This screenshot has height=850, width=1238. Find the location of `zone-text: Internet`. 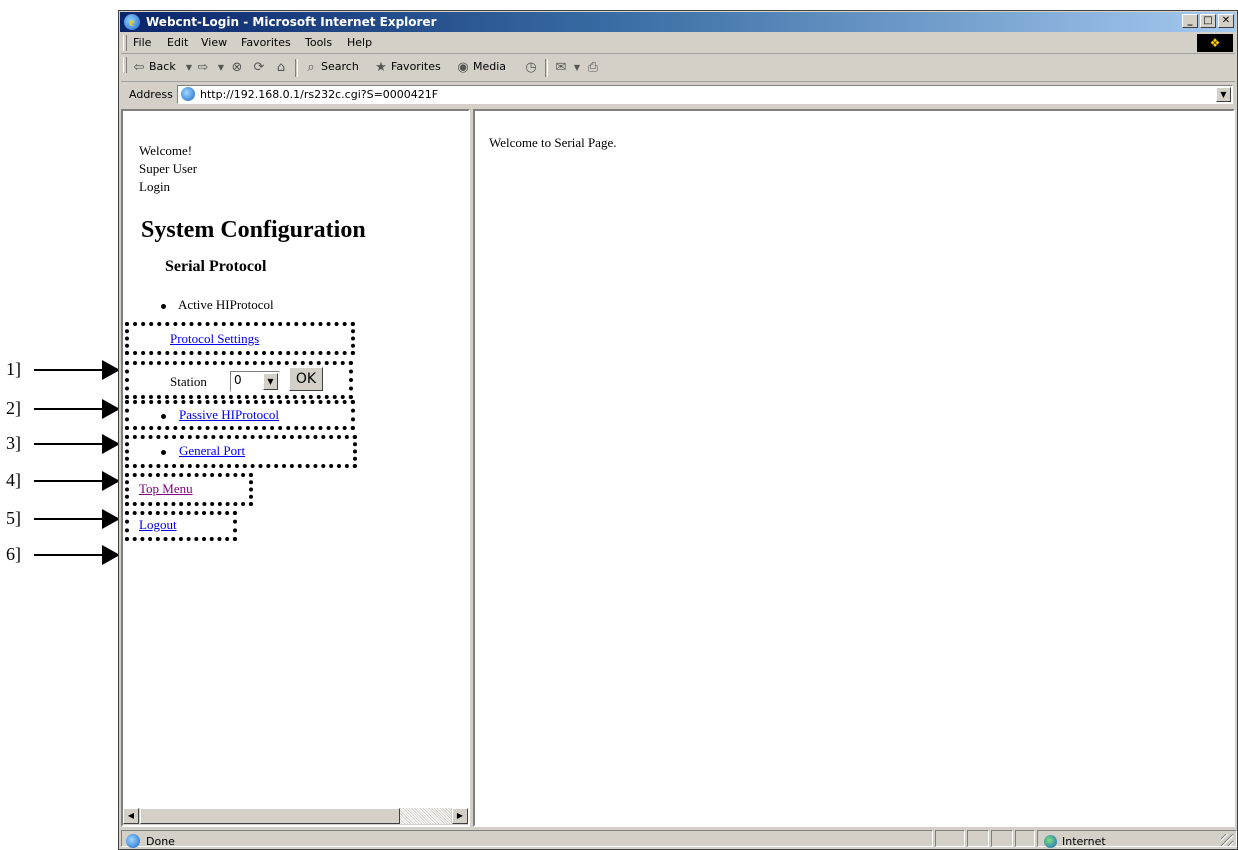

zone-text: Internet is located at coordinates (1084, 841).